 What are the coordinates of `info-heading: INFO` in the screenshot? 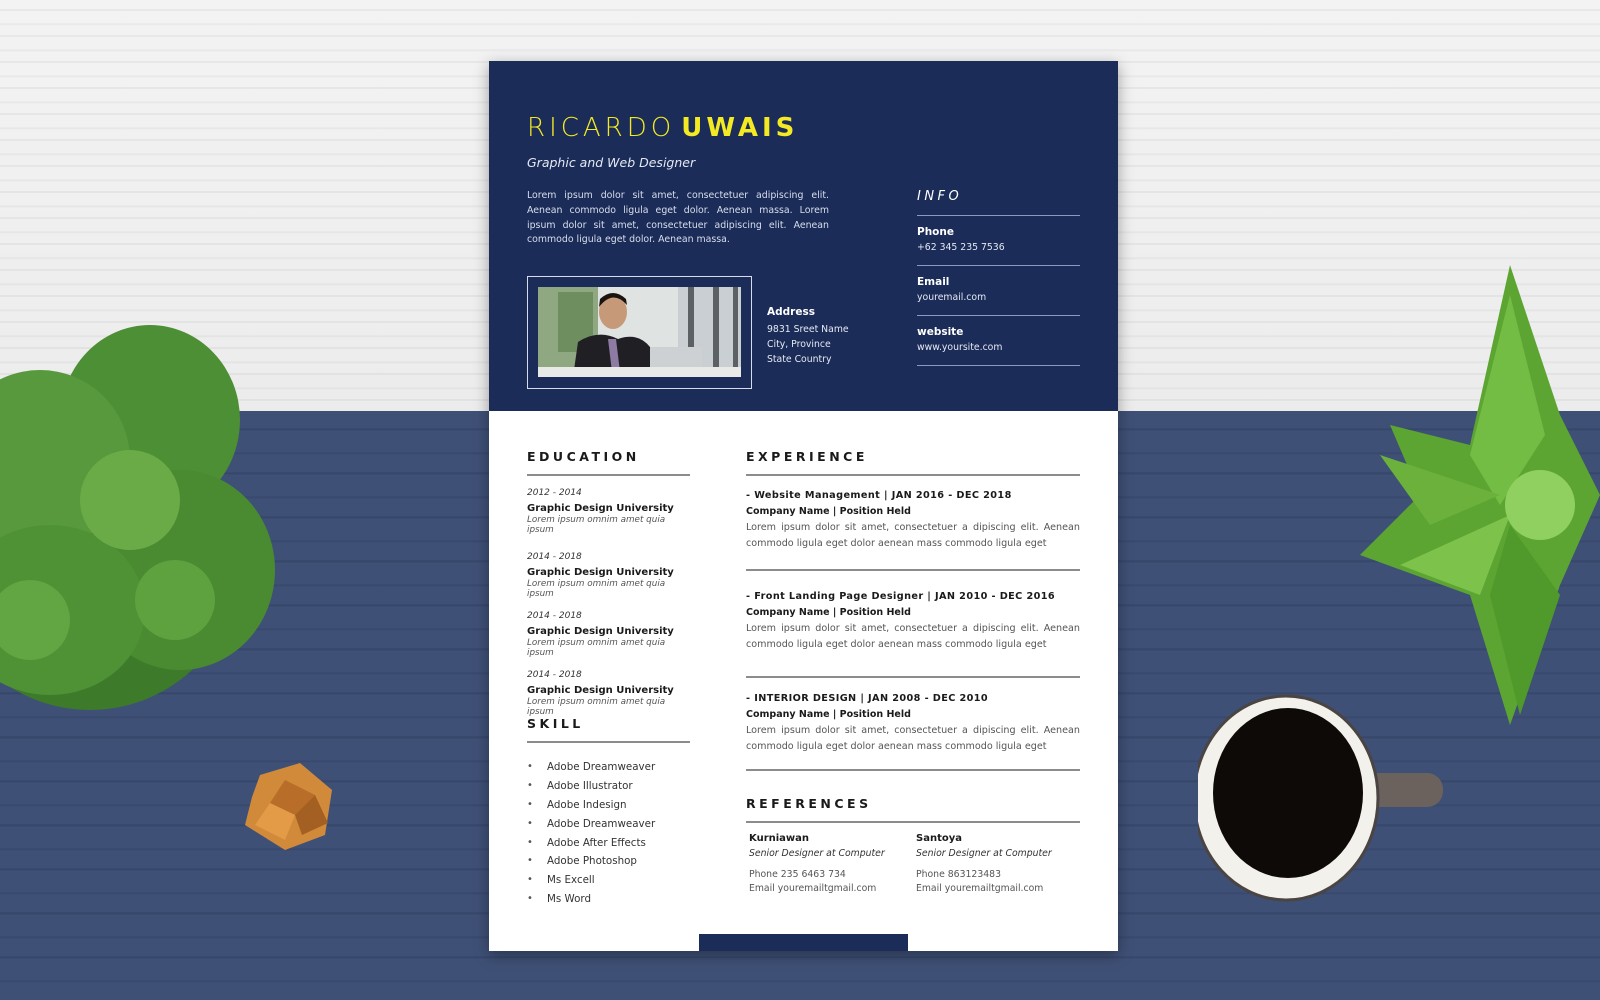 It's located at (998, 202).